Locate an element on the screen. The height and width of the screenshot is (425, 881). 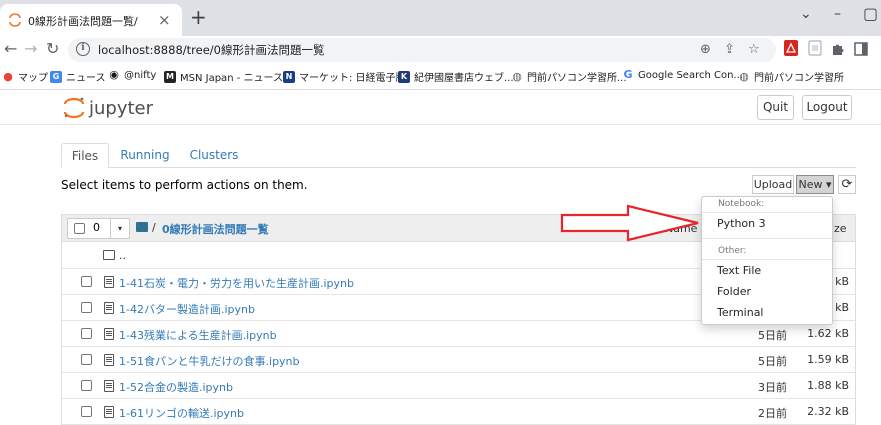
select-all-group: 0 ▾ is located at coordinates (98, 228).